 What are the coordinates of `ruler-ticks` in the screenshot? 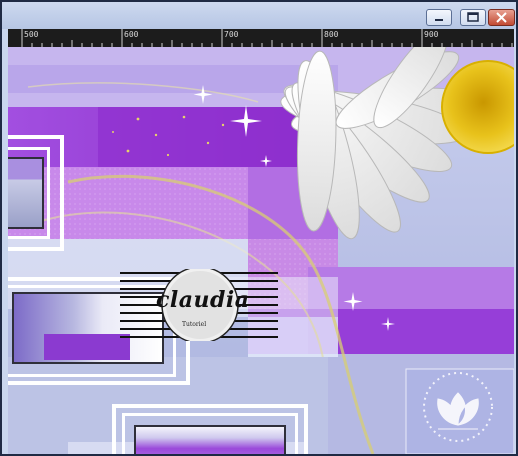 It's located at (267, 38).